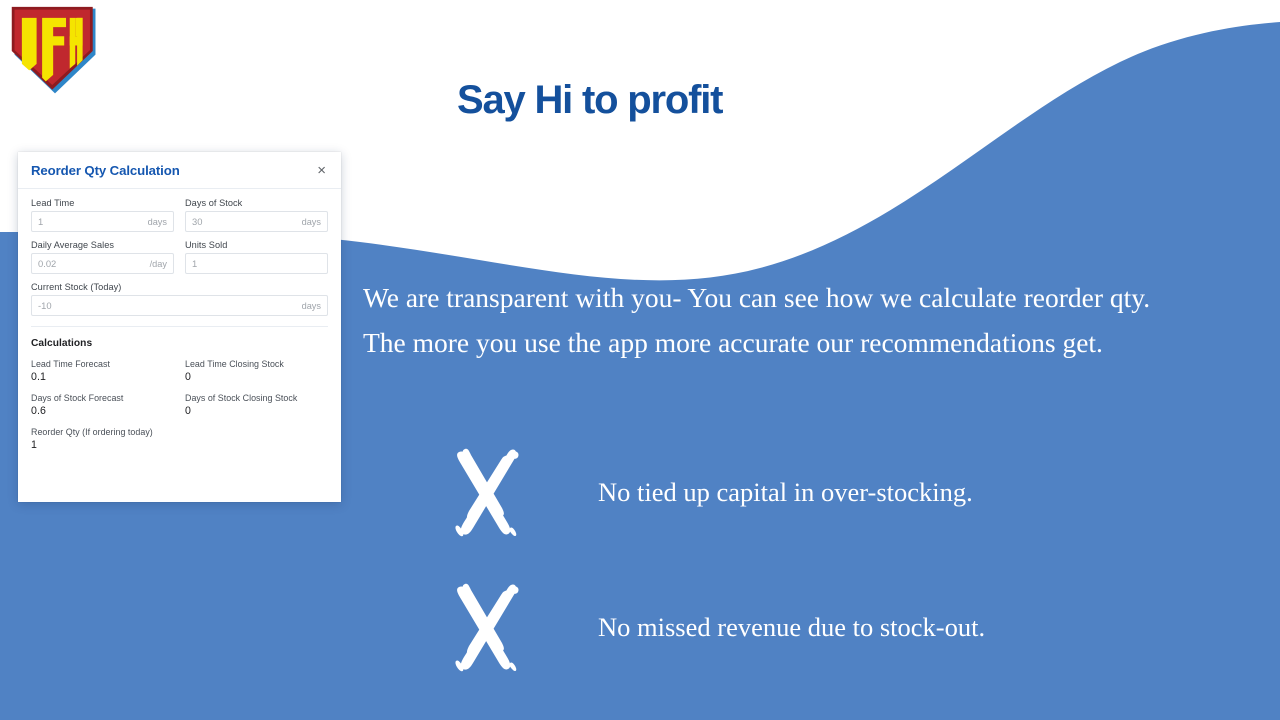 The width and height of the screenshot is (1280, 720). What do you see at coordinates (256, 263) in the screenshot?
I see `units-sold-input: 1` at bounding box center [256, 263].